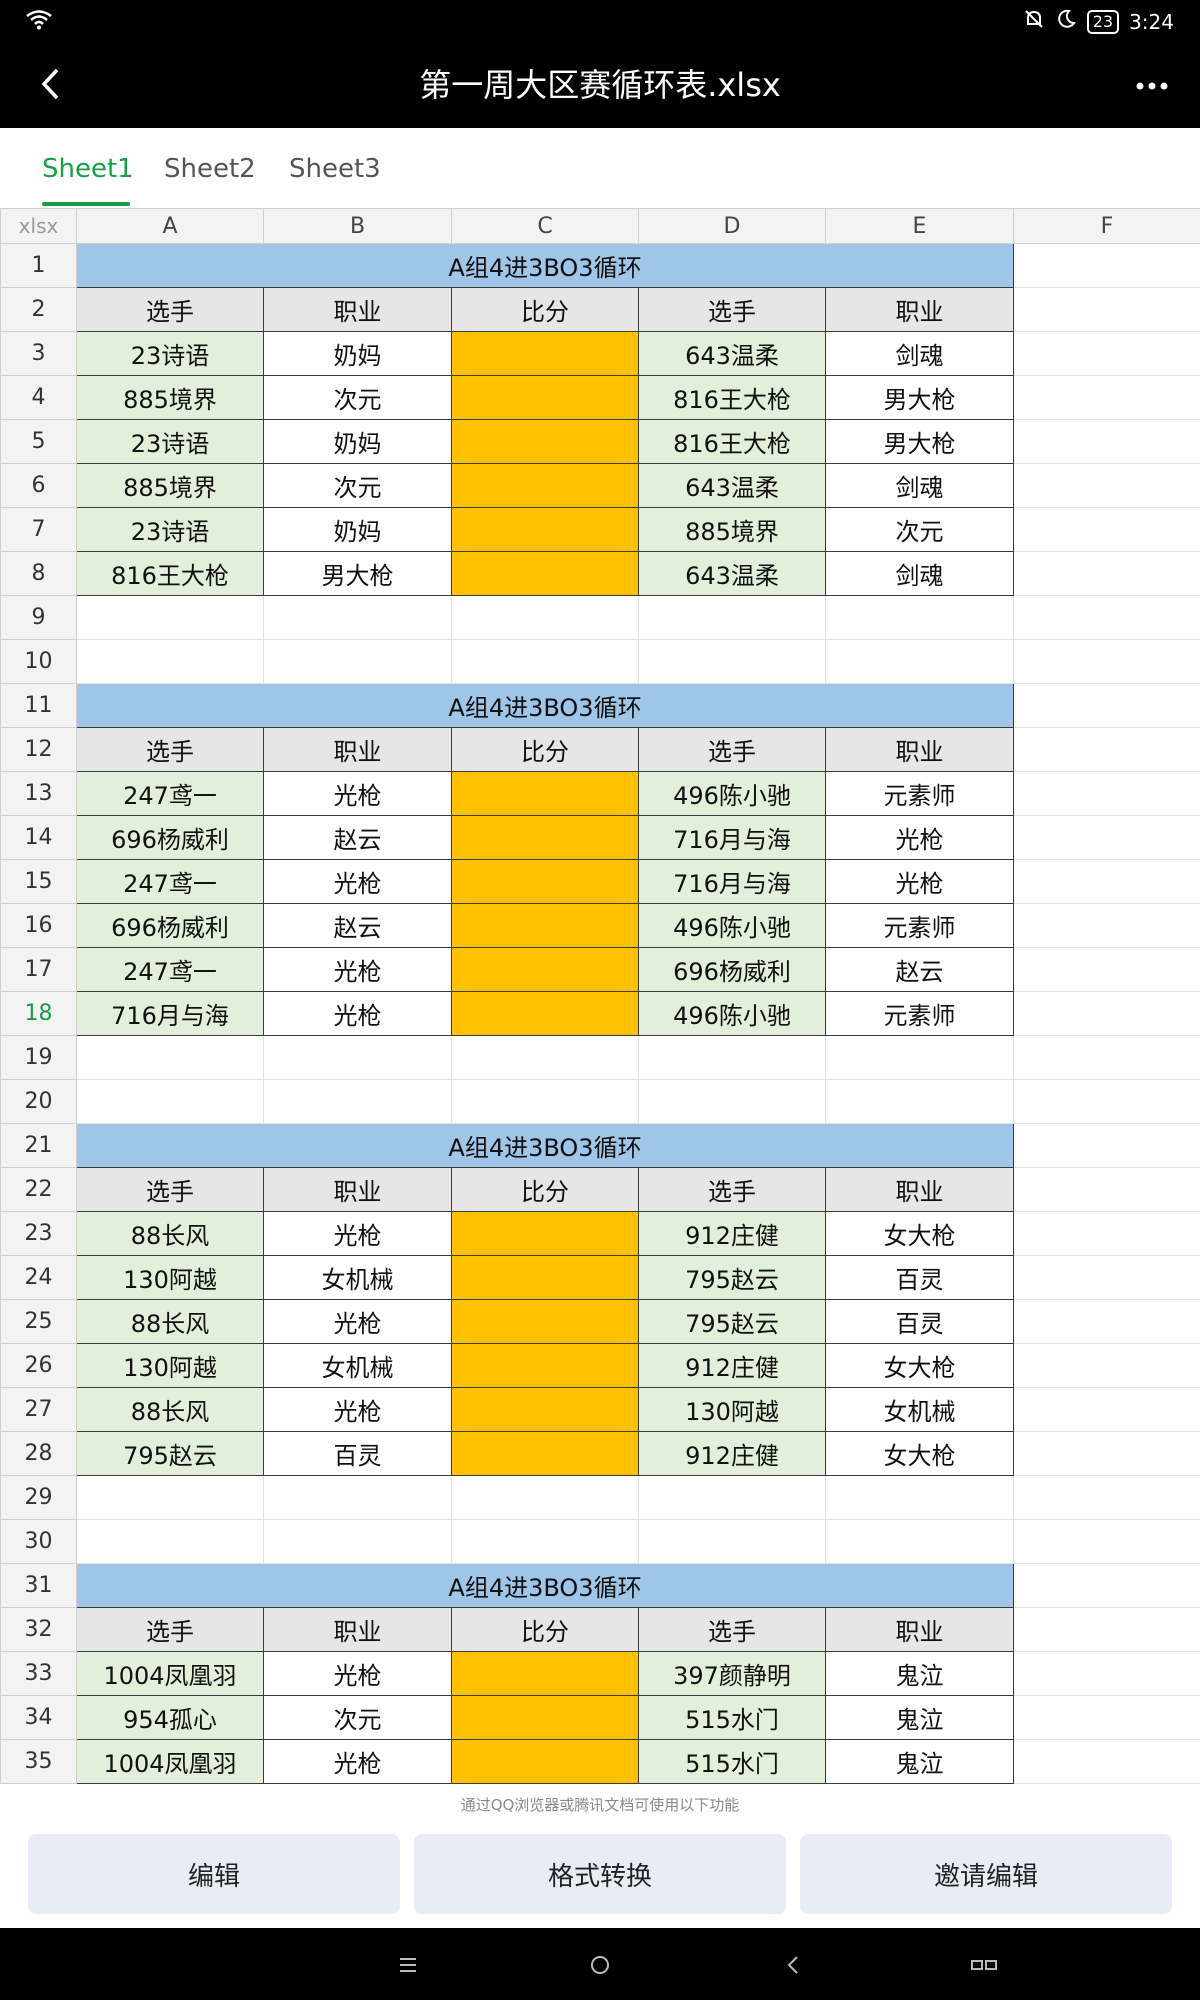 Image resolution: width=1200 pixels, height=2000 pixels. Describe the element at coordinates (38, 969) in the screenshot. I see `row-number: 17` at that location.